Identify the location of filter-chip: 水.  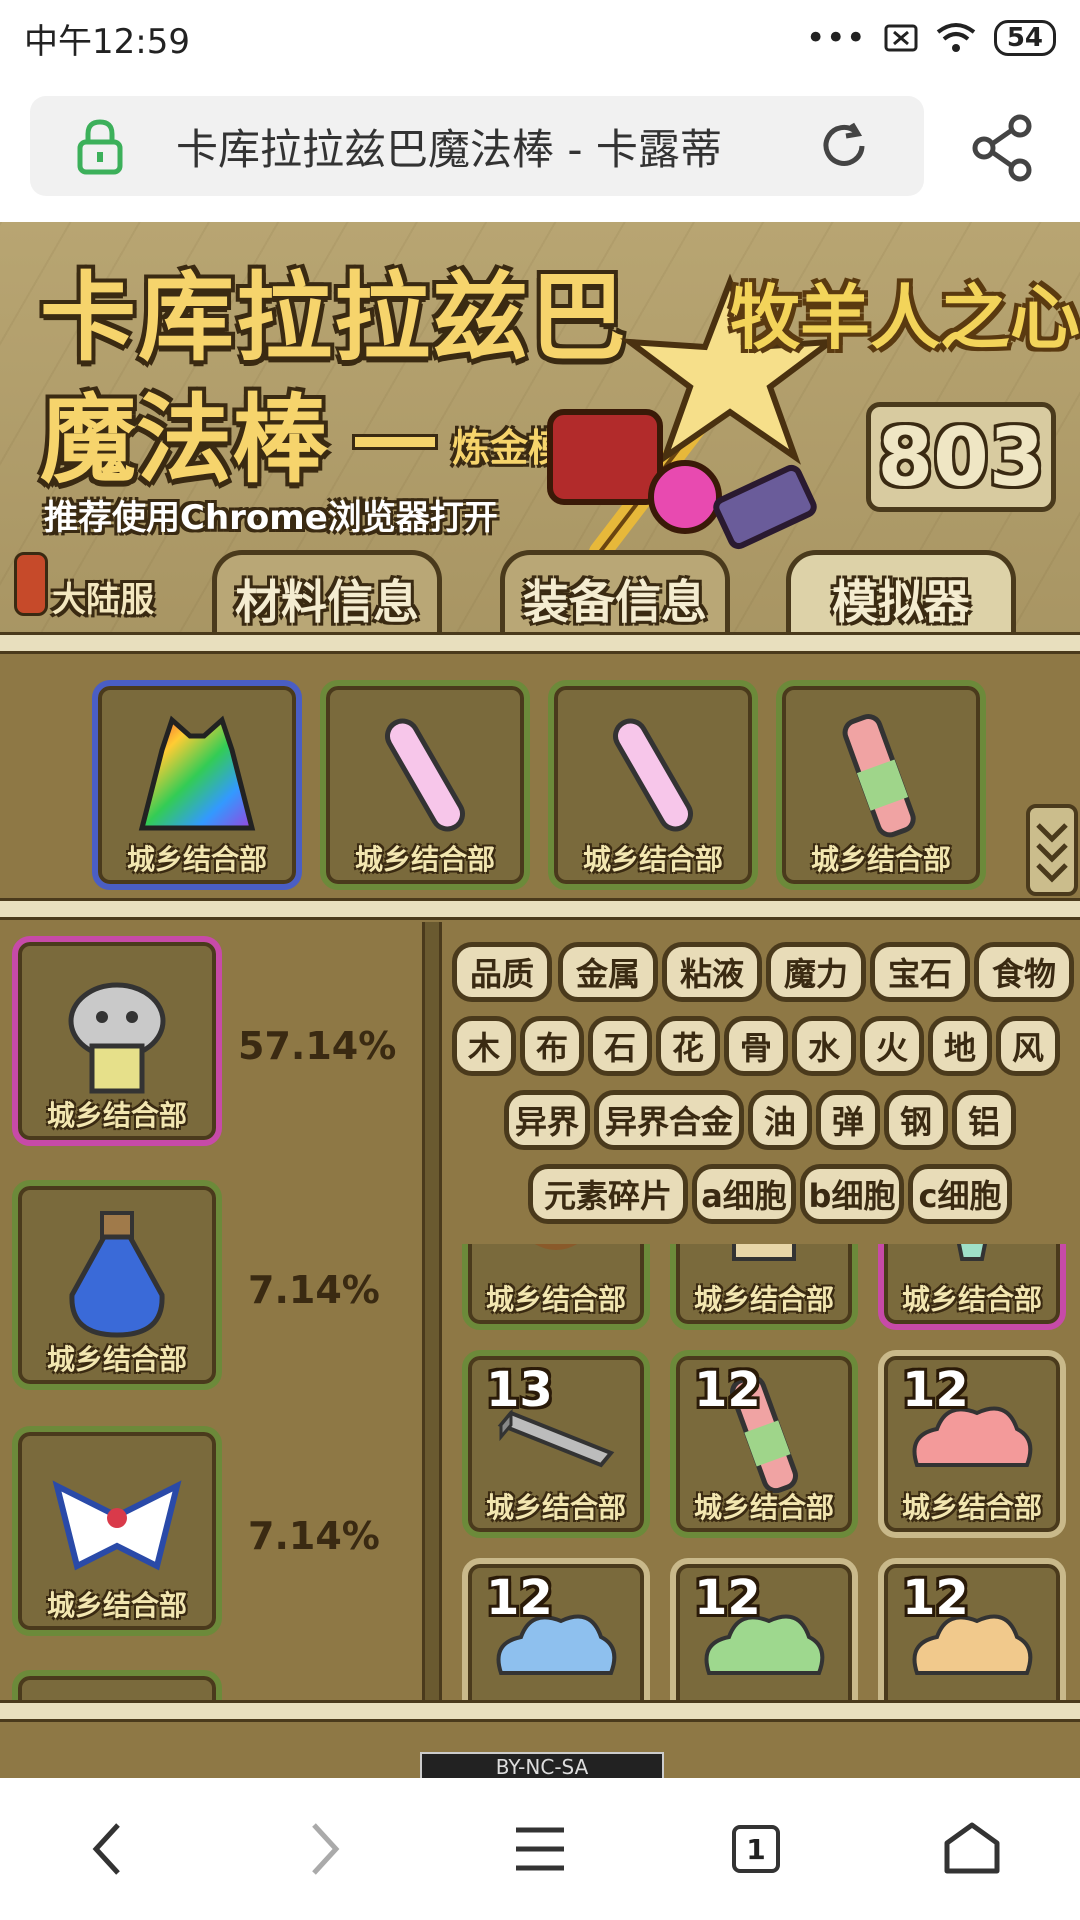
(824, 1046).